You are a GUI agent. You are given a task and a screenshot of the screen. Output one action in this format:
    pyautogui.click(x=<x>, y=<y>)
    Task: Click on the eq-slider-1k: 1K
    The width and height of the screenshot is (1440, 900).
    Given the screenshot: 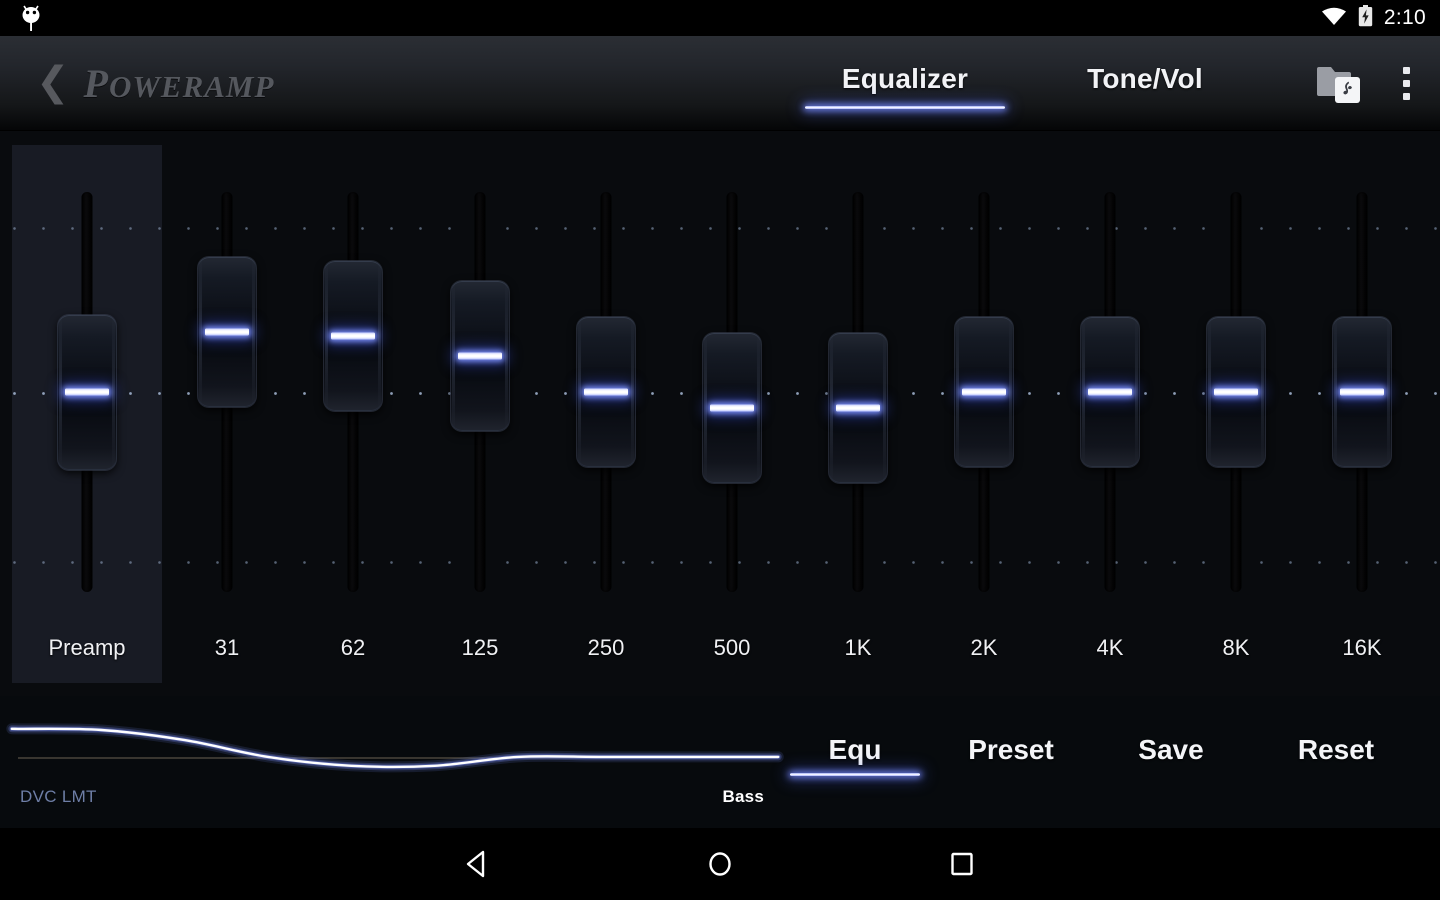 What is the action you would take?
    pyautogui.click(x=858, y=413)
    